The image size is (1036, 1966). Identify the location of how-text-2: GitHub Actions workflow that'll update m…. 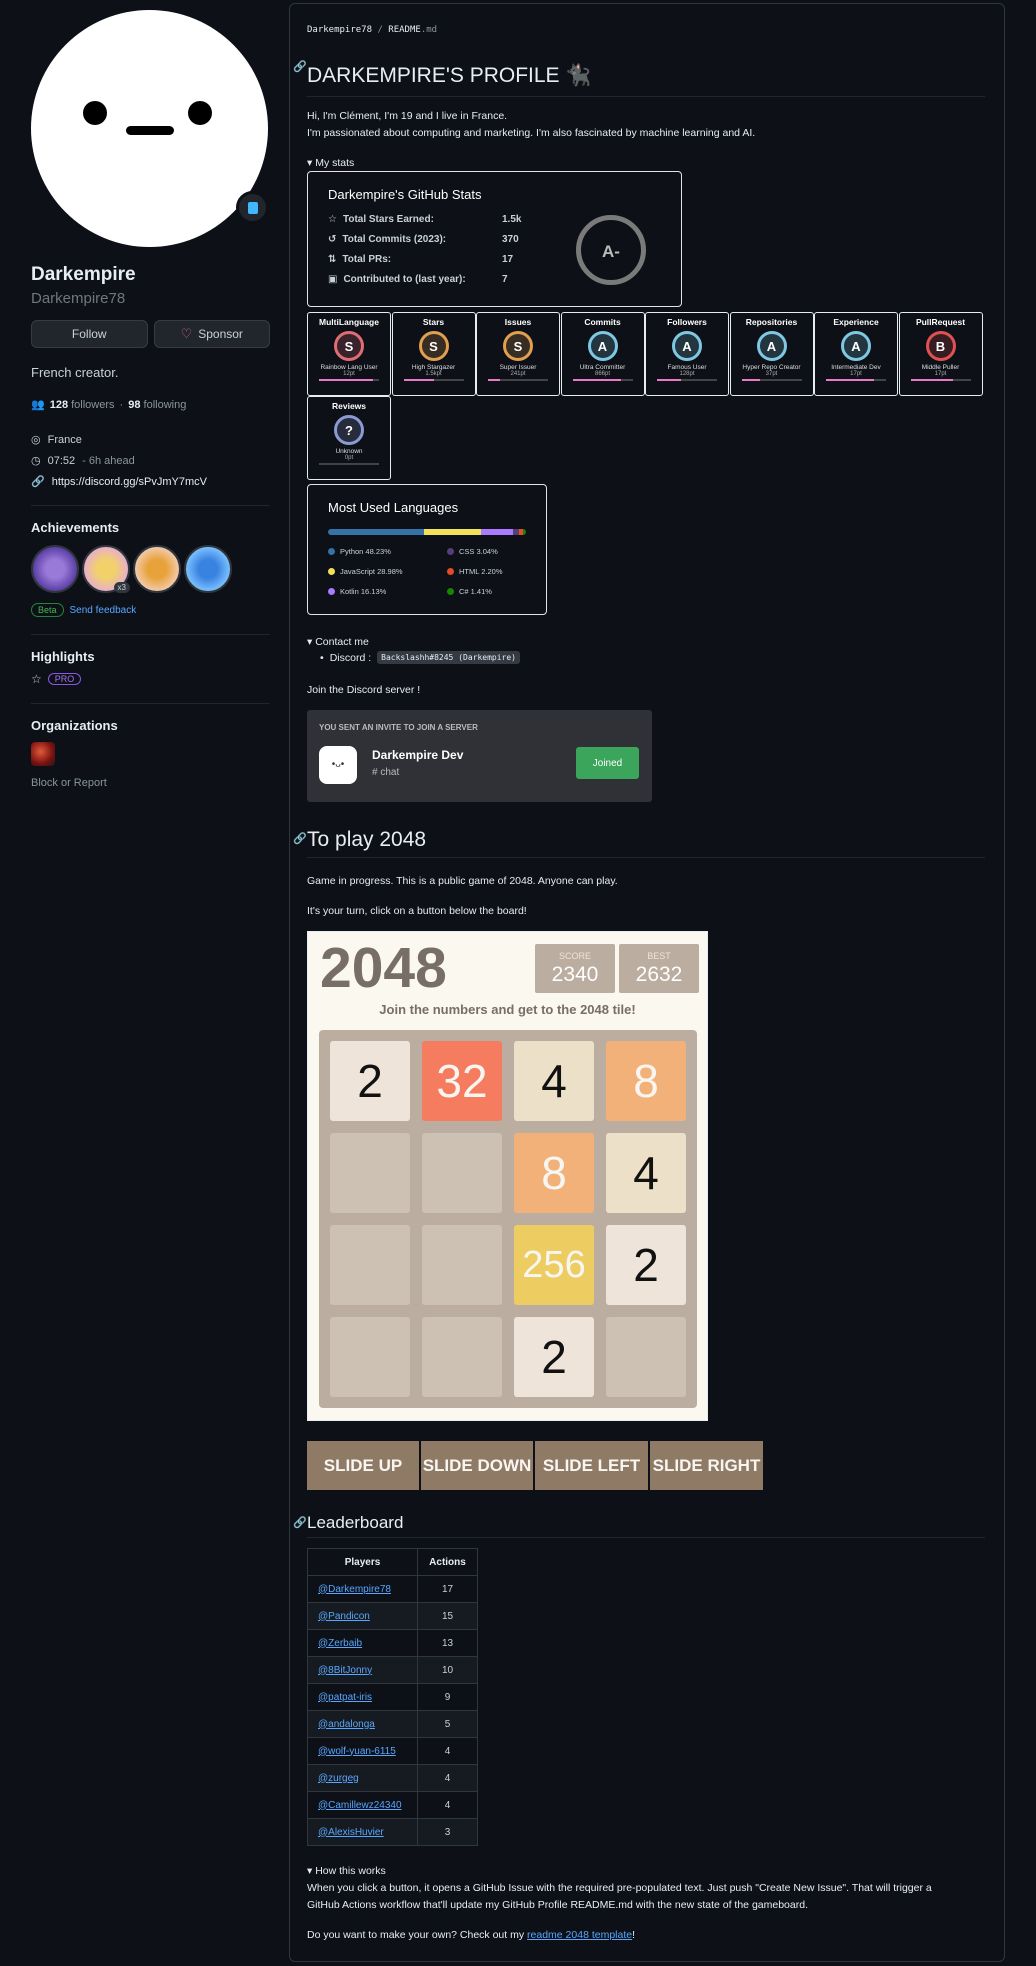
(557, 1905).